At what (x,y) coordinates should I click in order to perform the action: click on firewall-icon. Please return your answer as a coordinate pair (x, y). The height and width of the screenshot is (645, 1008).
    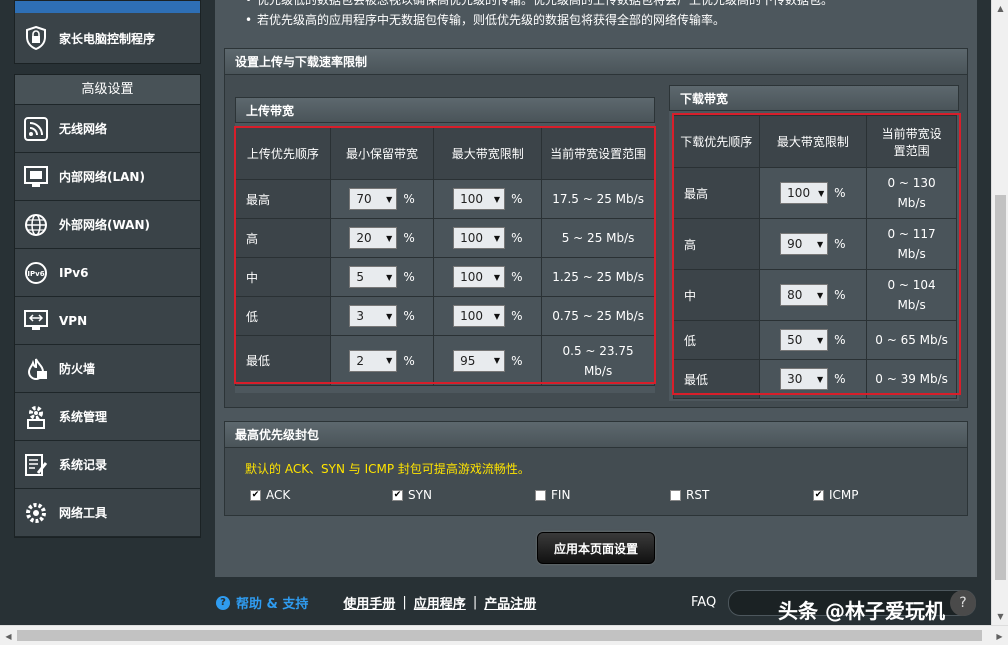
    Looking at the image, I should click on (36, 369).